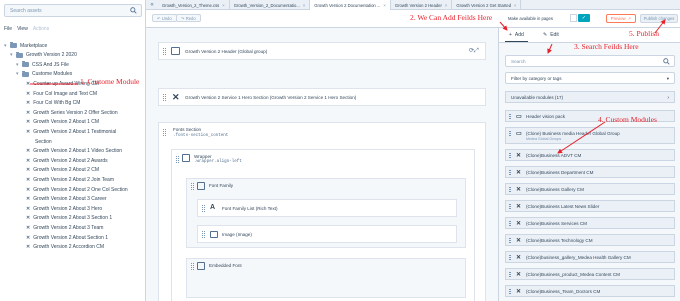 This screenshot has height=301, width=680. I want to click on arrow-add, so click(503, 26).